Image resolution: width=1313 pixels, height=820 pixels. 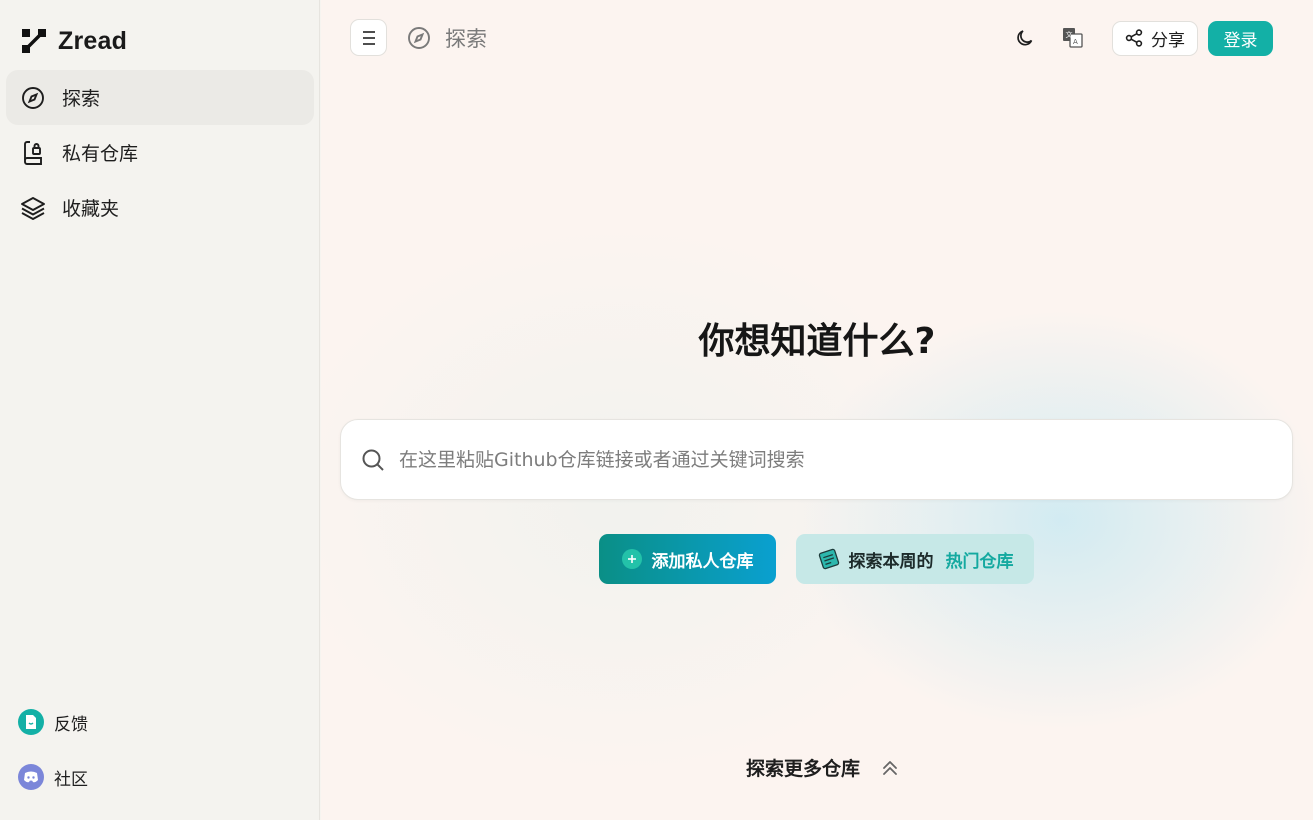 I want to click on sidebar-item-favorites: 收藏夹, so click(x=160, y=207).